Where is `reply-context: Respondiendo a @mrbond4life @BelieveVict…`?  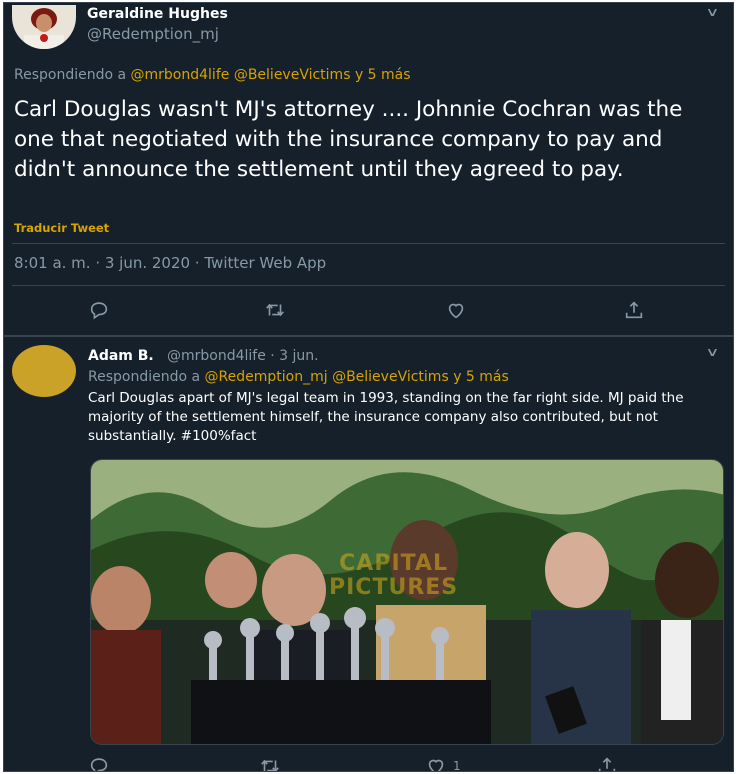
reply-context: Respondiendo a @mrbond4life @BelieveVict… is located at coordinates (212, 75).